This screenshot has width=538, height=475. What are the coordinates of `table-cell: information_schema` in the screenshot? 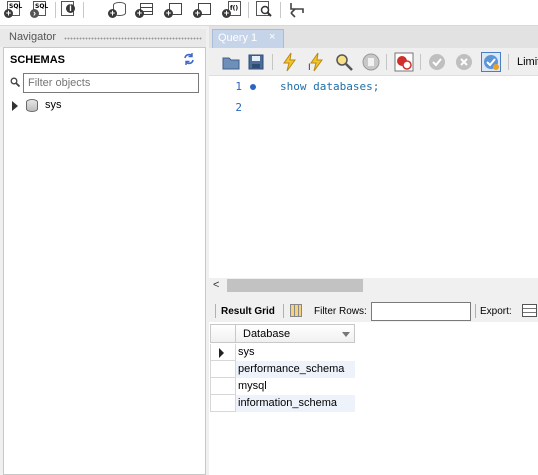 It's located at (295, 403).